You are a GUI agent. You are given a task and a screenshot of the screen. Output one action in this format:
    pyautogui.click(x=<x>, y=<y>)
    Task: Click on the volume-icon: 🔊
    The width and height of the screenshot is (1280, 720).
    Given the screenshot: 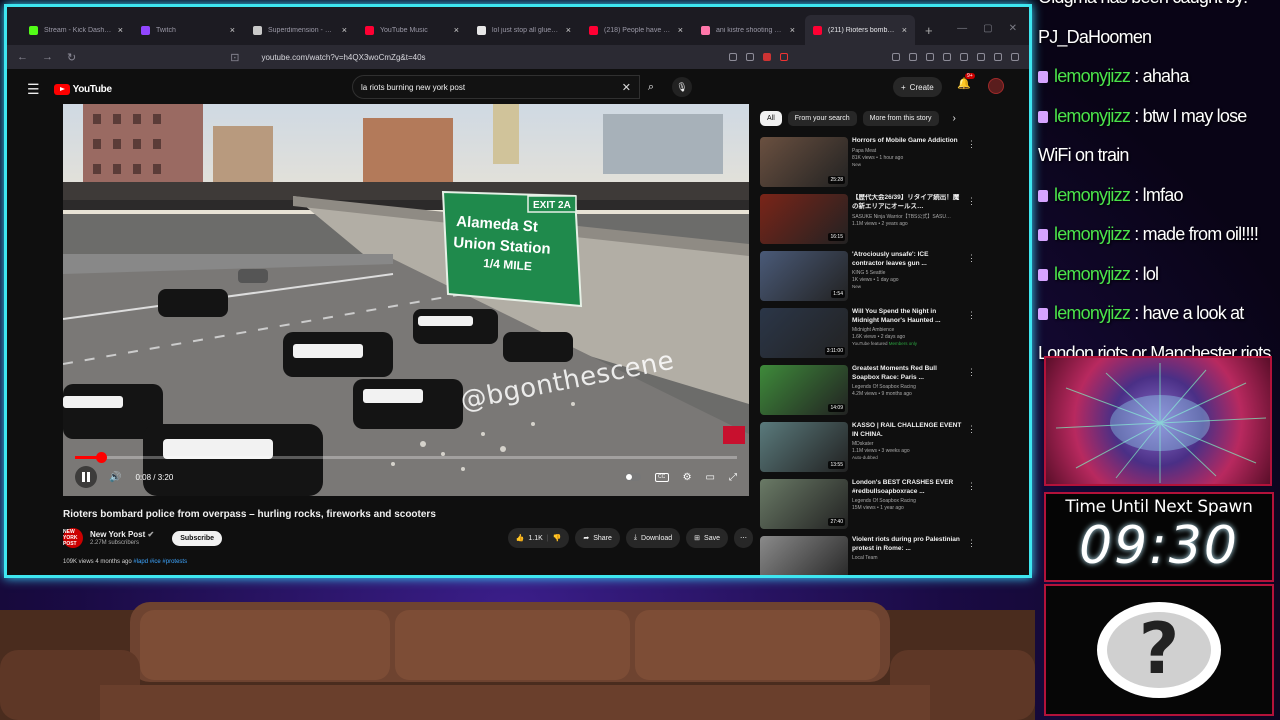 What is the action you would take?
    pyautogui.click(x=115, y=477)
    